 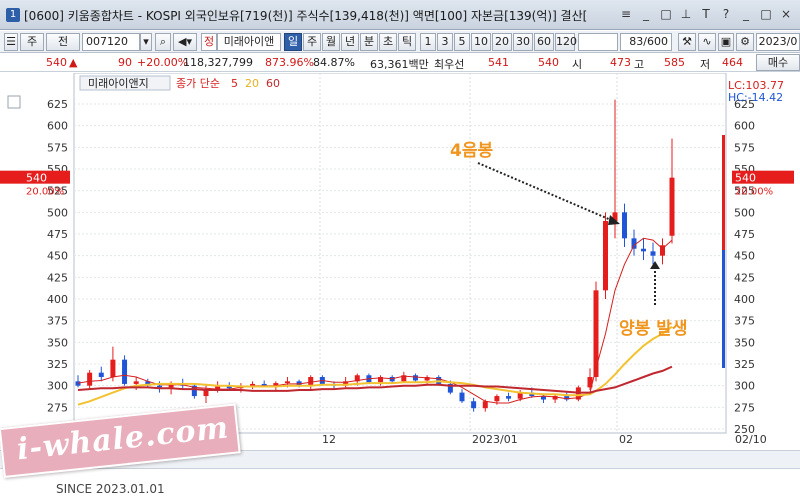 I want to click on interval-120: 120, so click(x=566, y=42).